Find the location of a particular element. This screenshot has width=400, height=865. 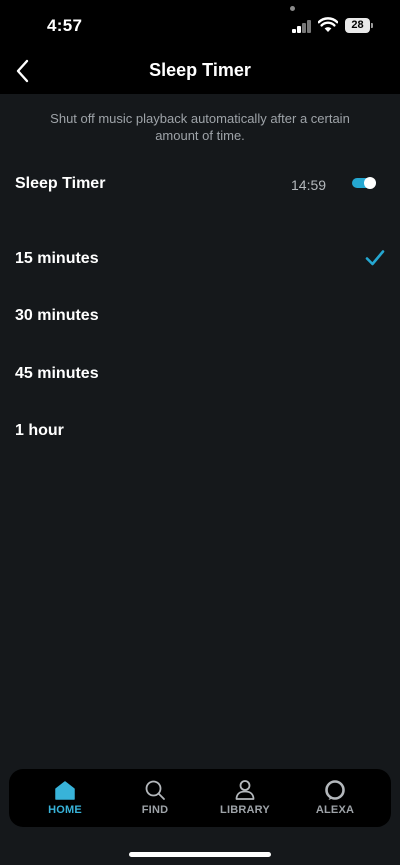

option-label: 15 minutes is located at coordinates (57, 258).